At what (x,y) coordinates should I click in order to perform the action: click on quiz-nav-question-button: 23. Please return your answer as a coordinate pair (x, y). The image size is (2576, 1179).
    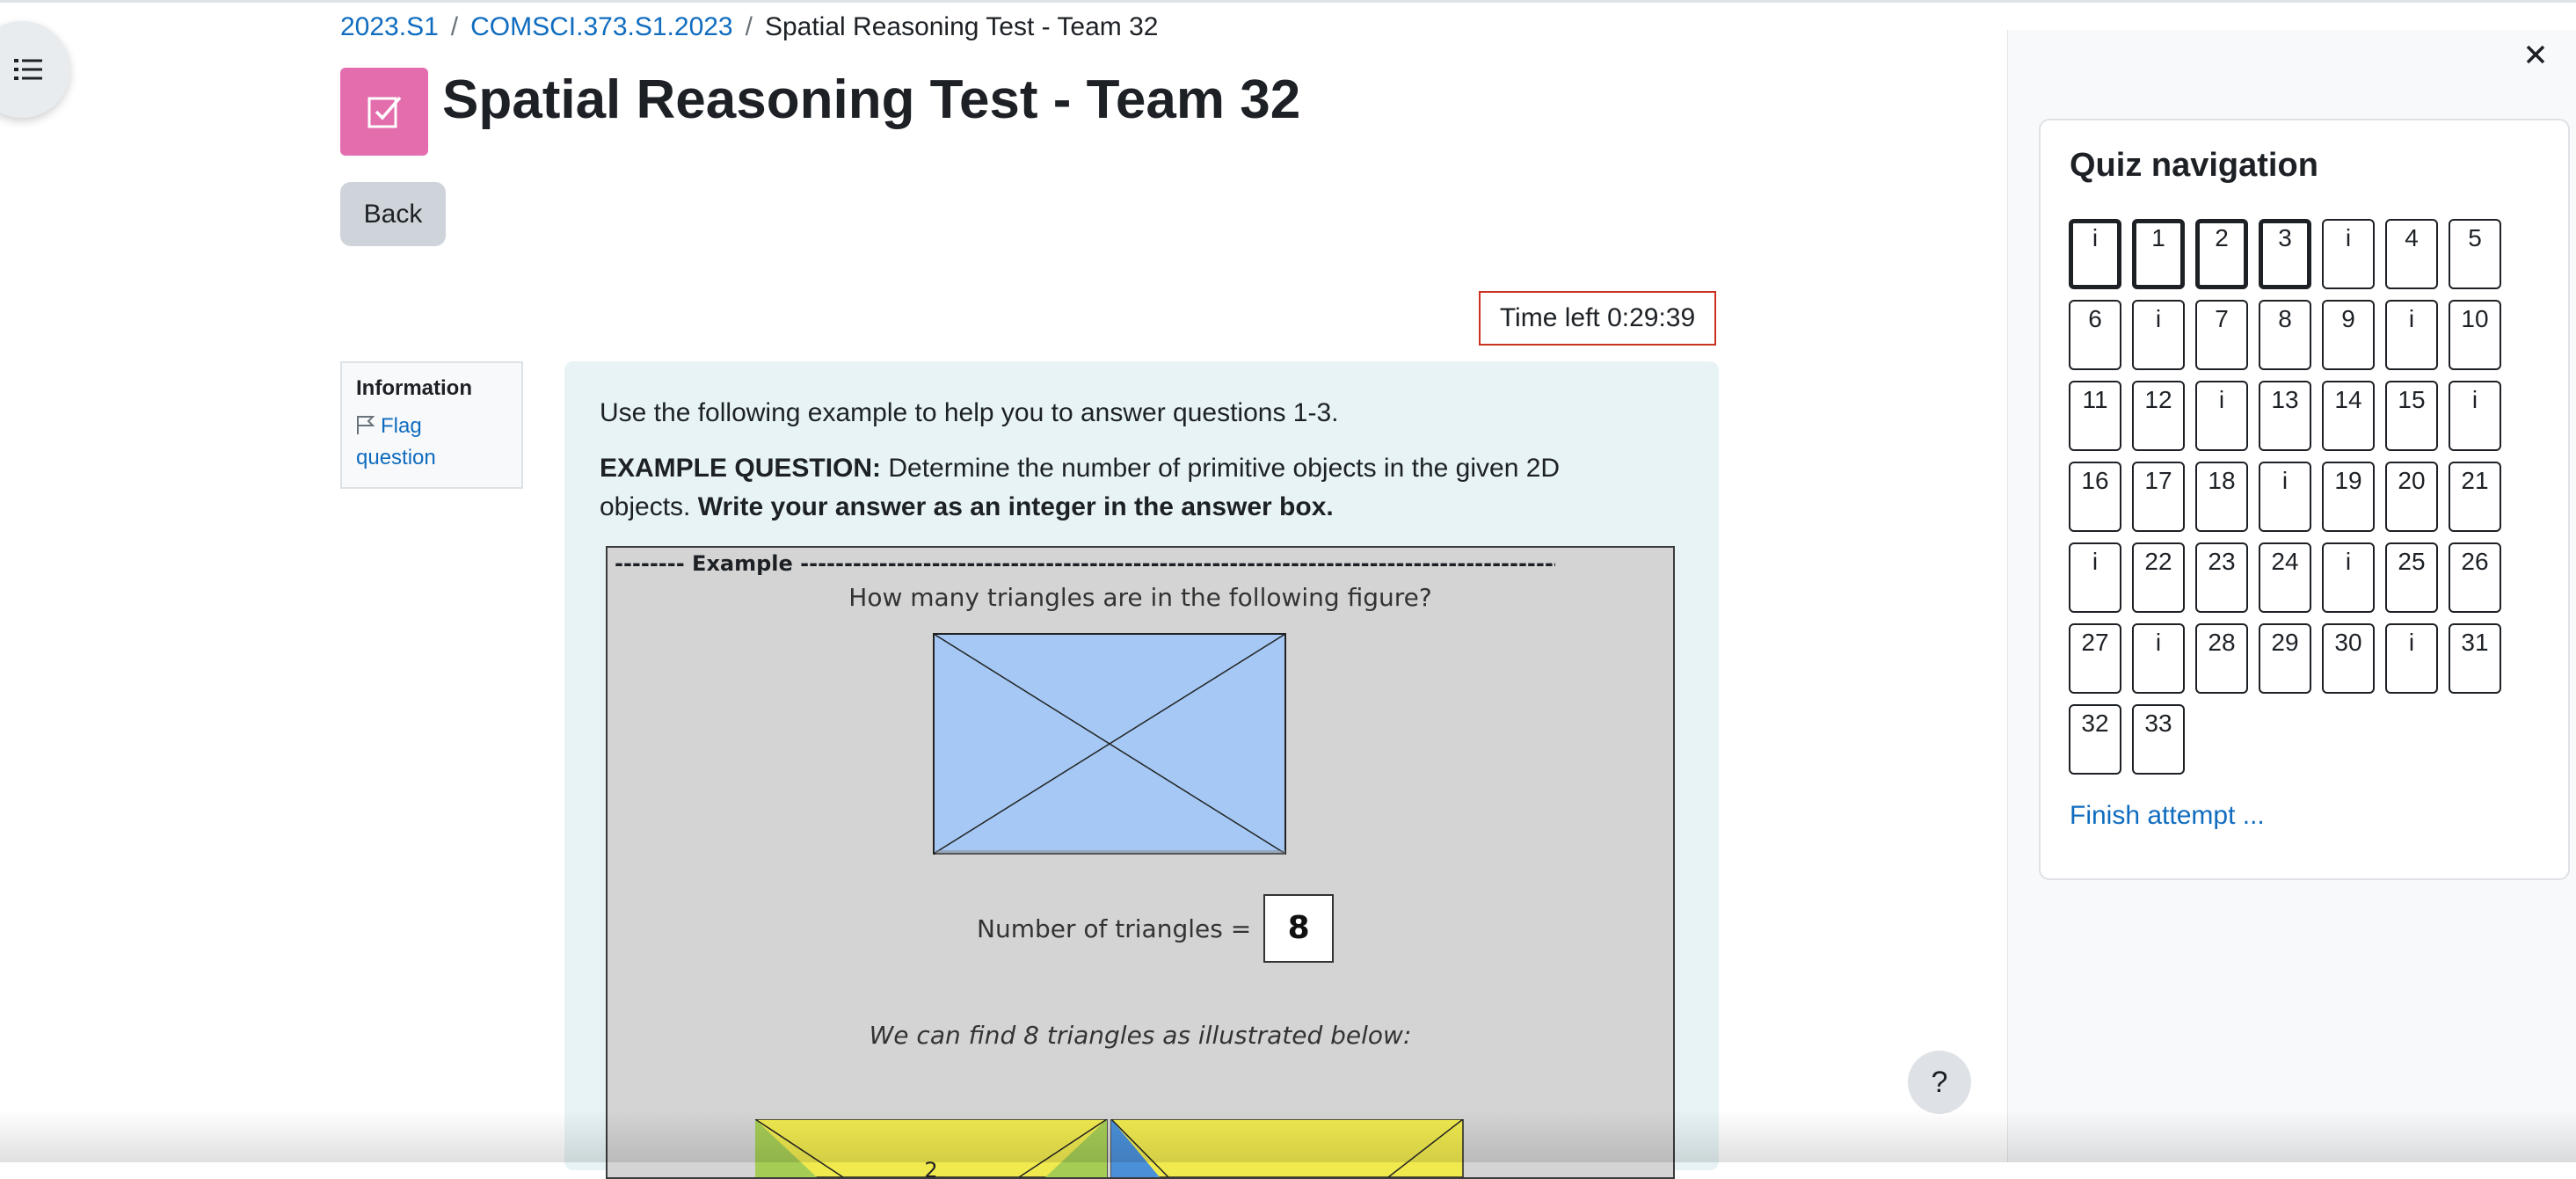
    Looking at the image, I should click on (2221, 577).